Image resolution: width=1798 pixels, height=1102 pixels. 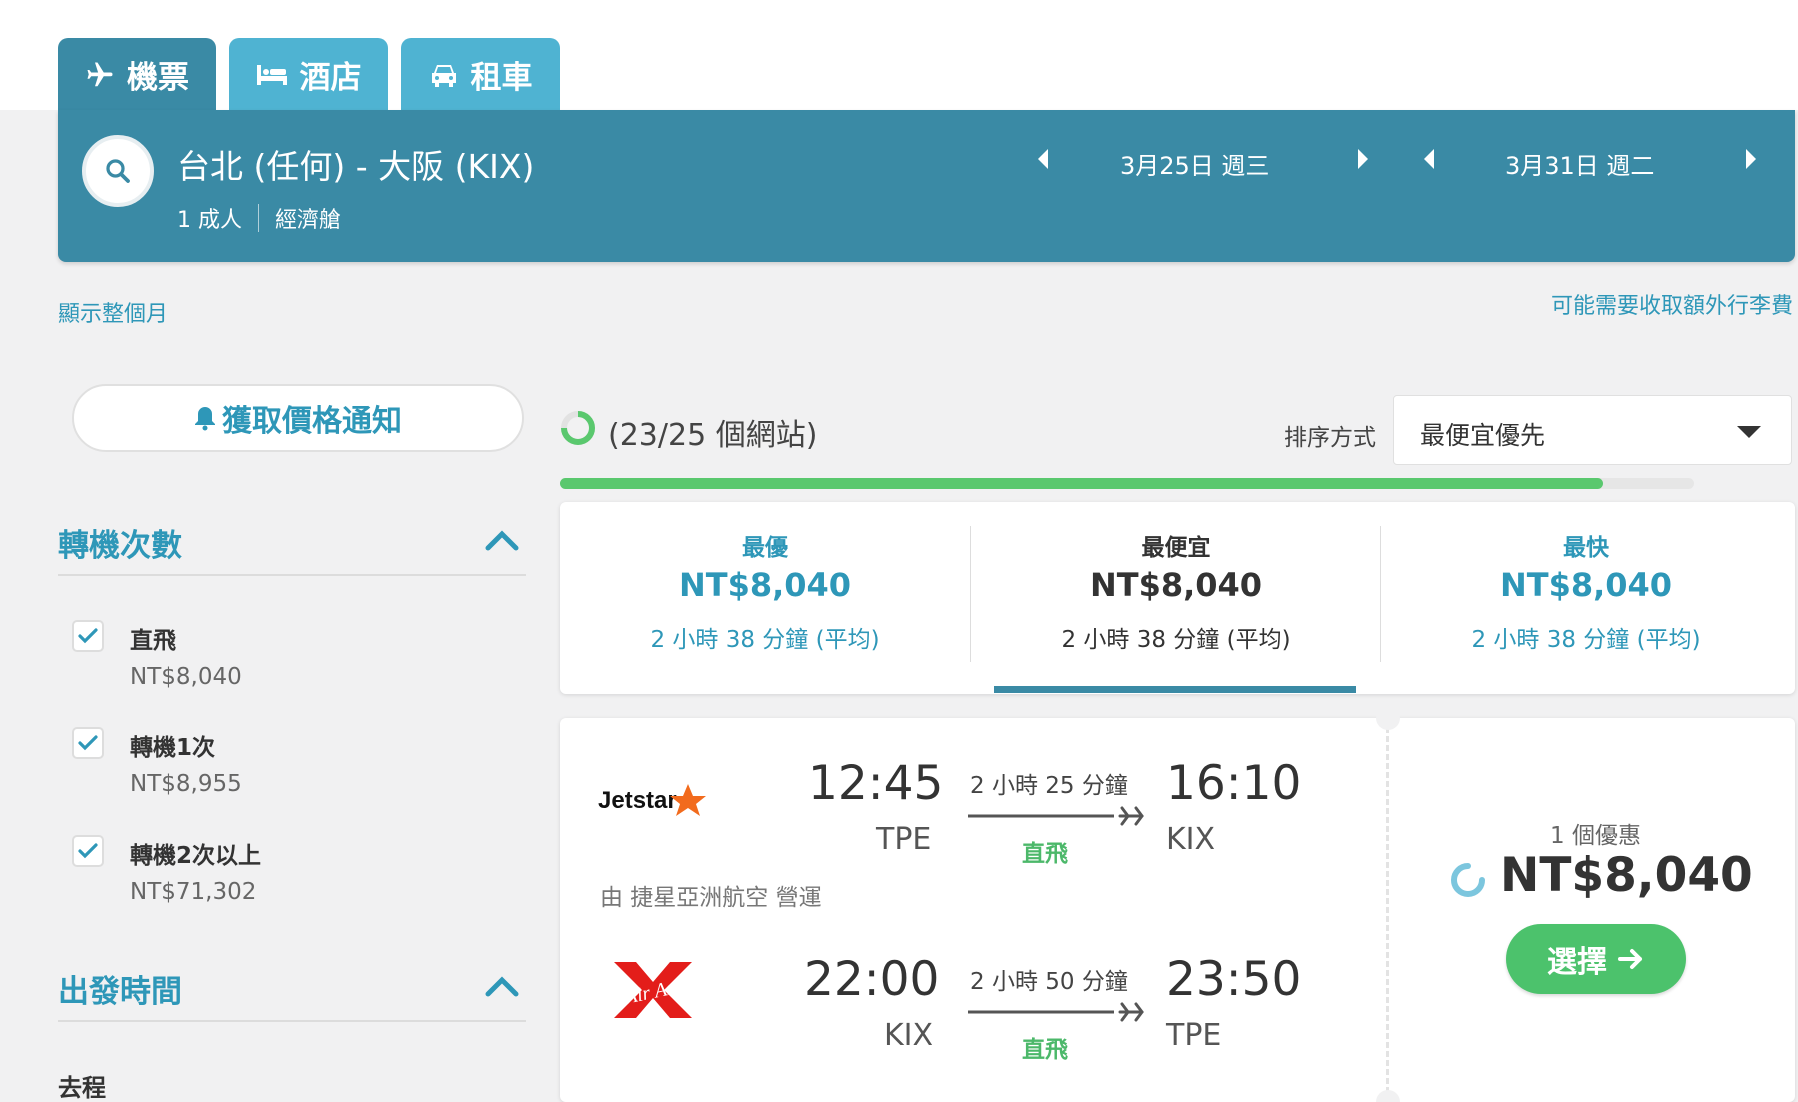 What do you see at coordinates (186, 784) in the screenshot?
I see `filter-one-stop-price: NT$8,955` at bounding box center [186, 784].